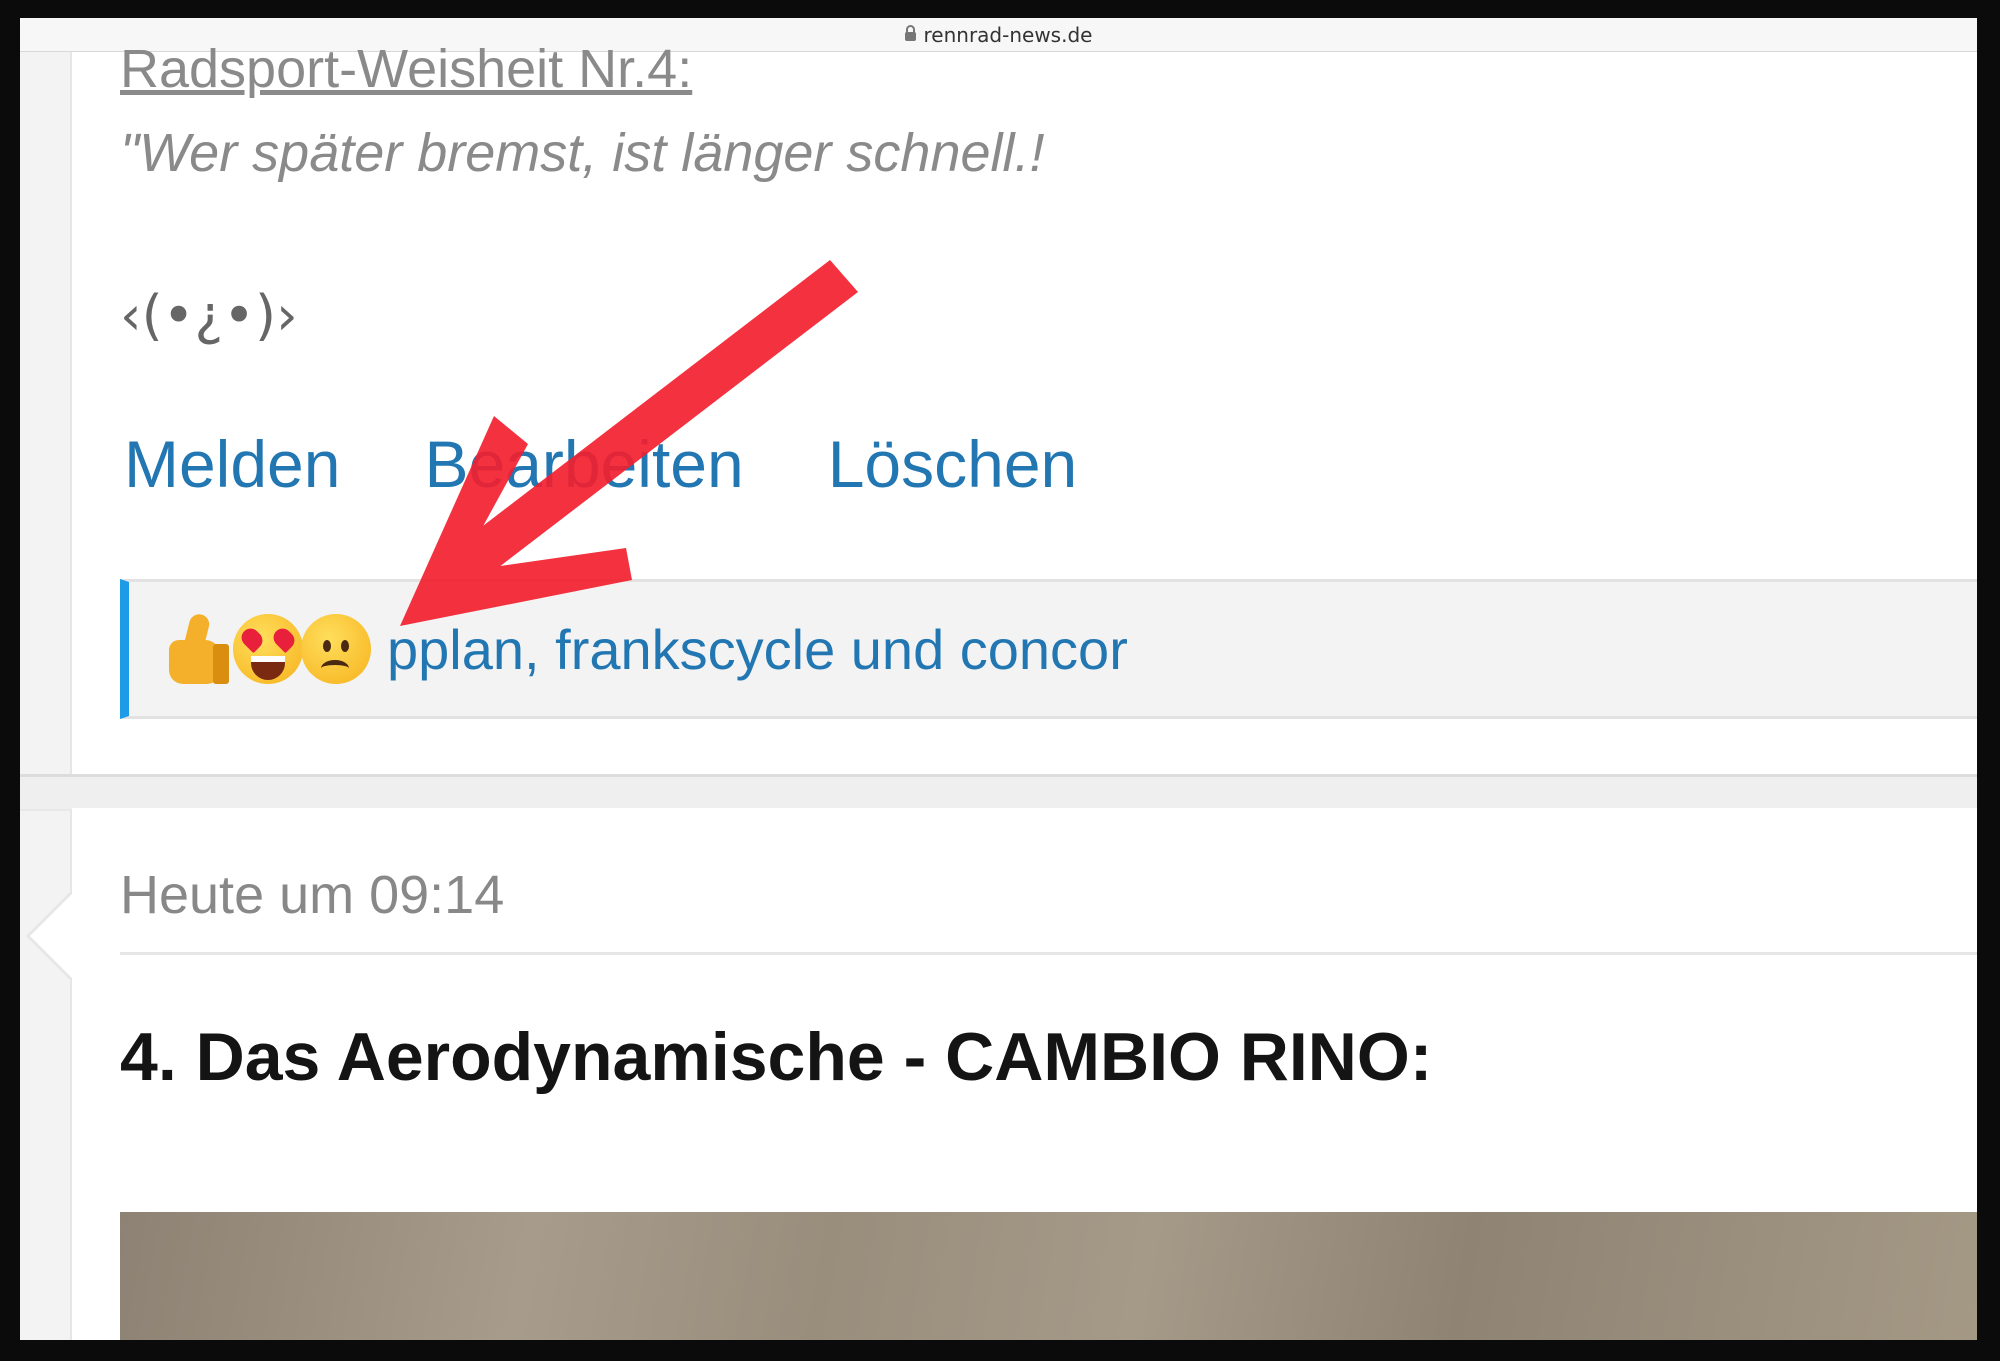  I want to click on post-separator, so click(998, 792).